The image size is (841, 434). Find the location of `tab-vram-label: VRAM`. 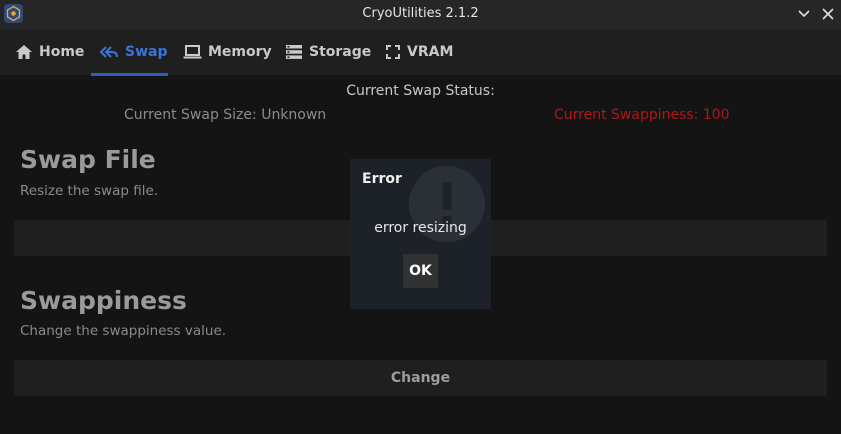

tab-vram-label: VRAM is located at coordinates (430, 52).